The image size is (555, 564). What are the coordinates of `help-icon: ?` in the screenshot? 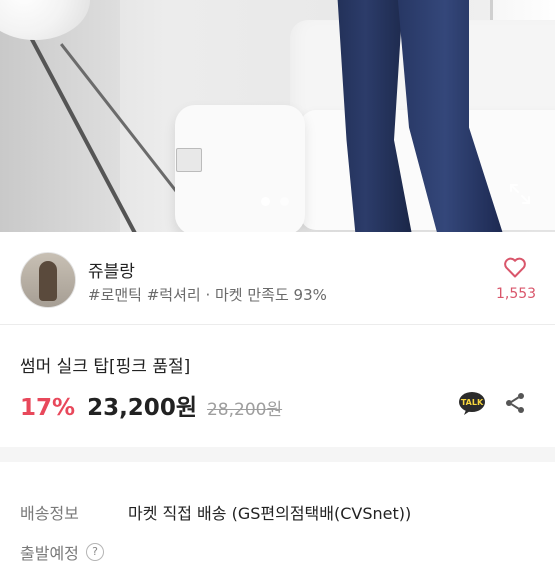 It's located at (95, 552).